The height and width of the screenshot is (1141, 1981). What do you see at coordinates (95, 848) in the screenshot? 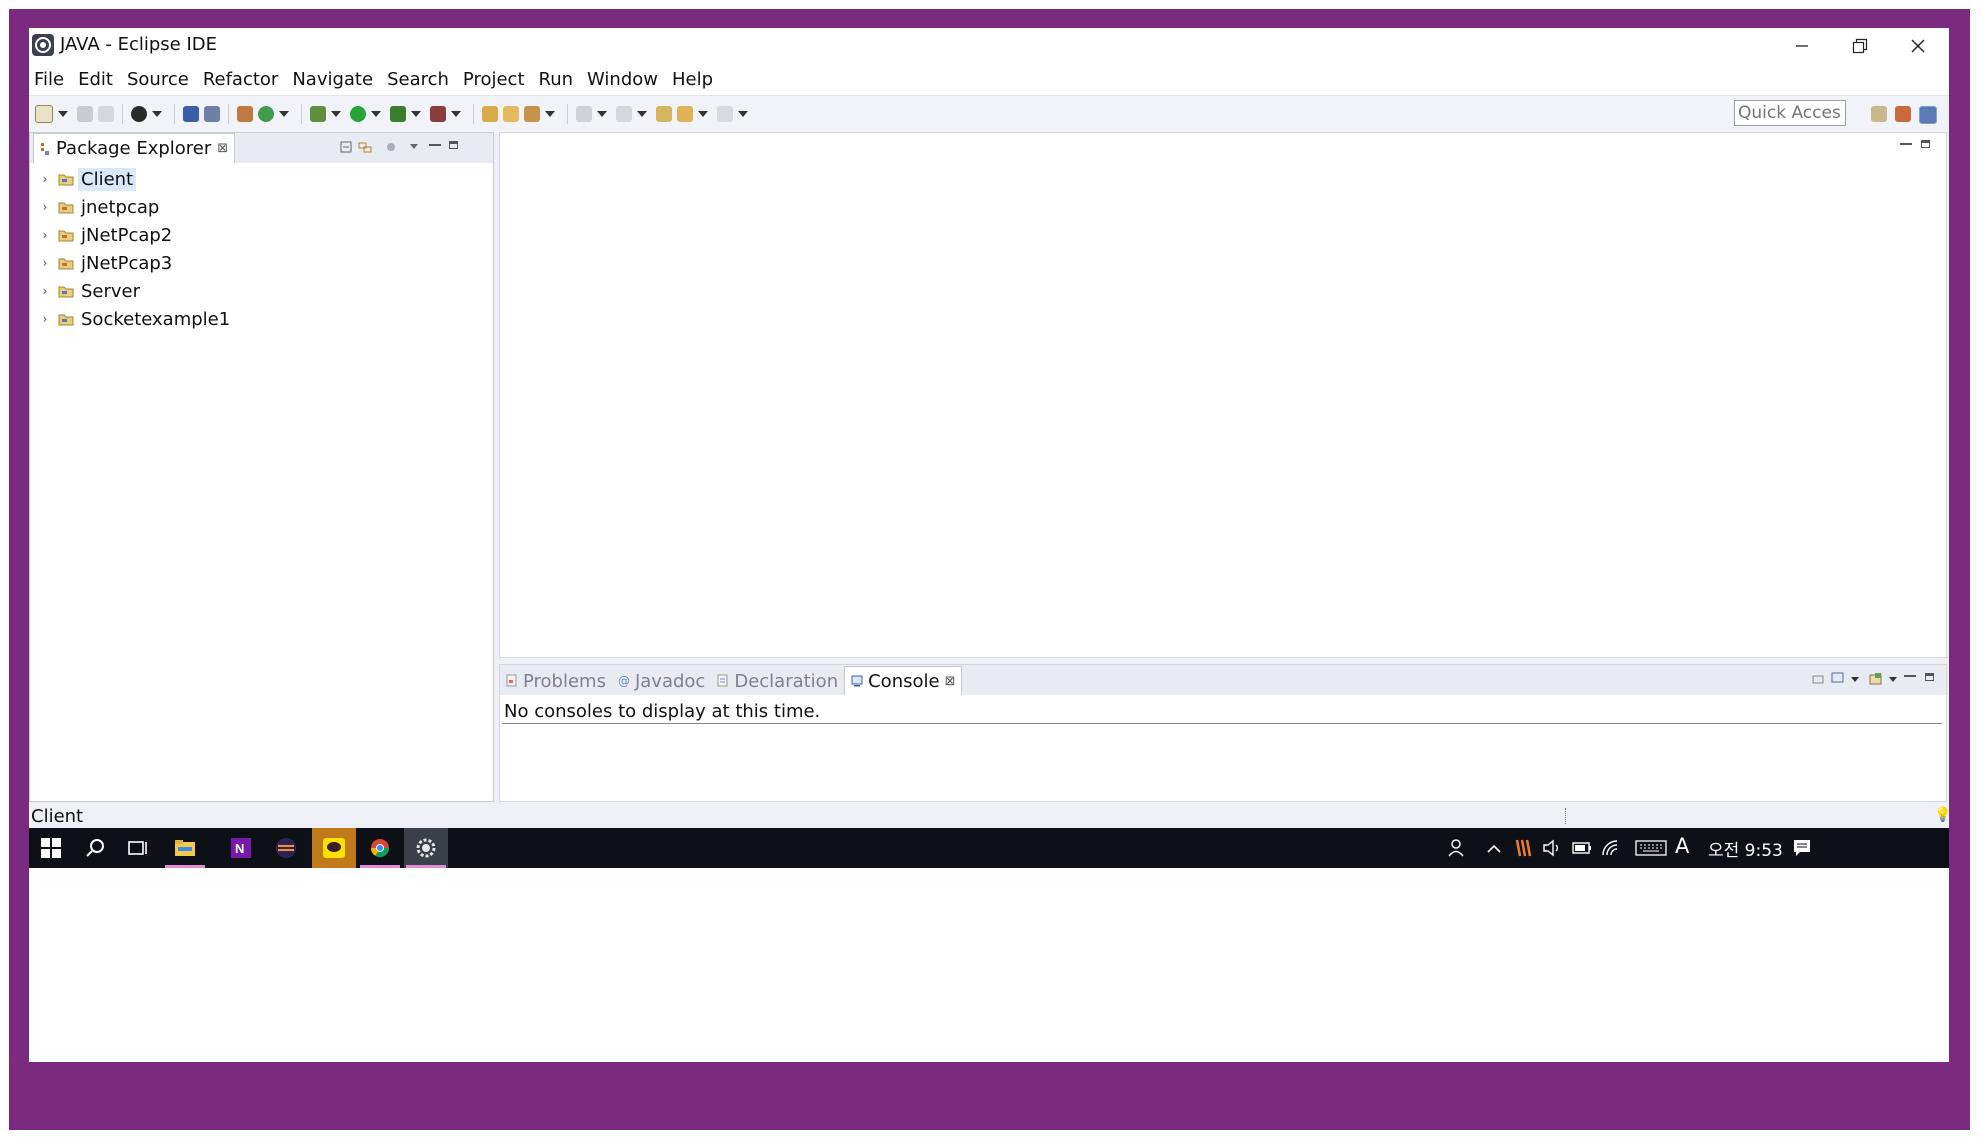
I see `search-button` at bounding box center [95, 848].